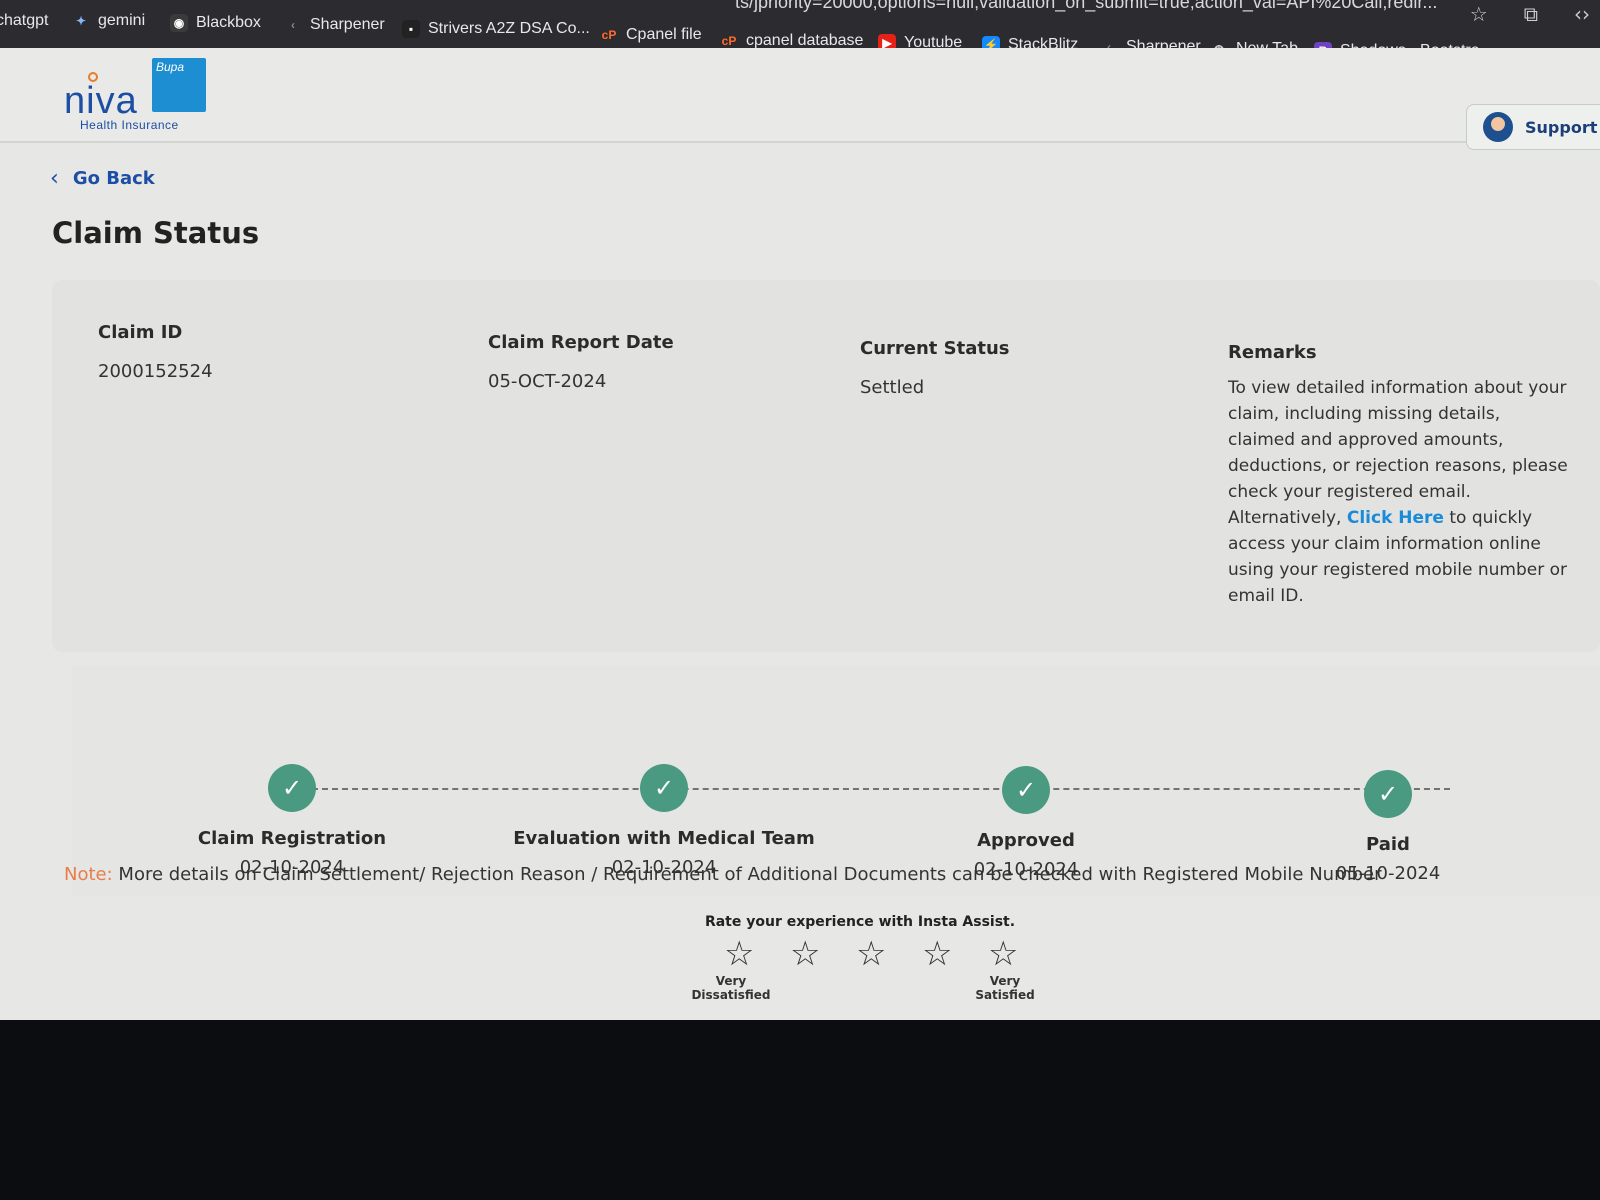 The width and height of the screenshot is (1600, 1200). I want to click on claim-id-column: Claim ID 2000152524, so click(155, 352).